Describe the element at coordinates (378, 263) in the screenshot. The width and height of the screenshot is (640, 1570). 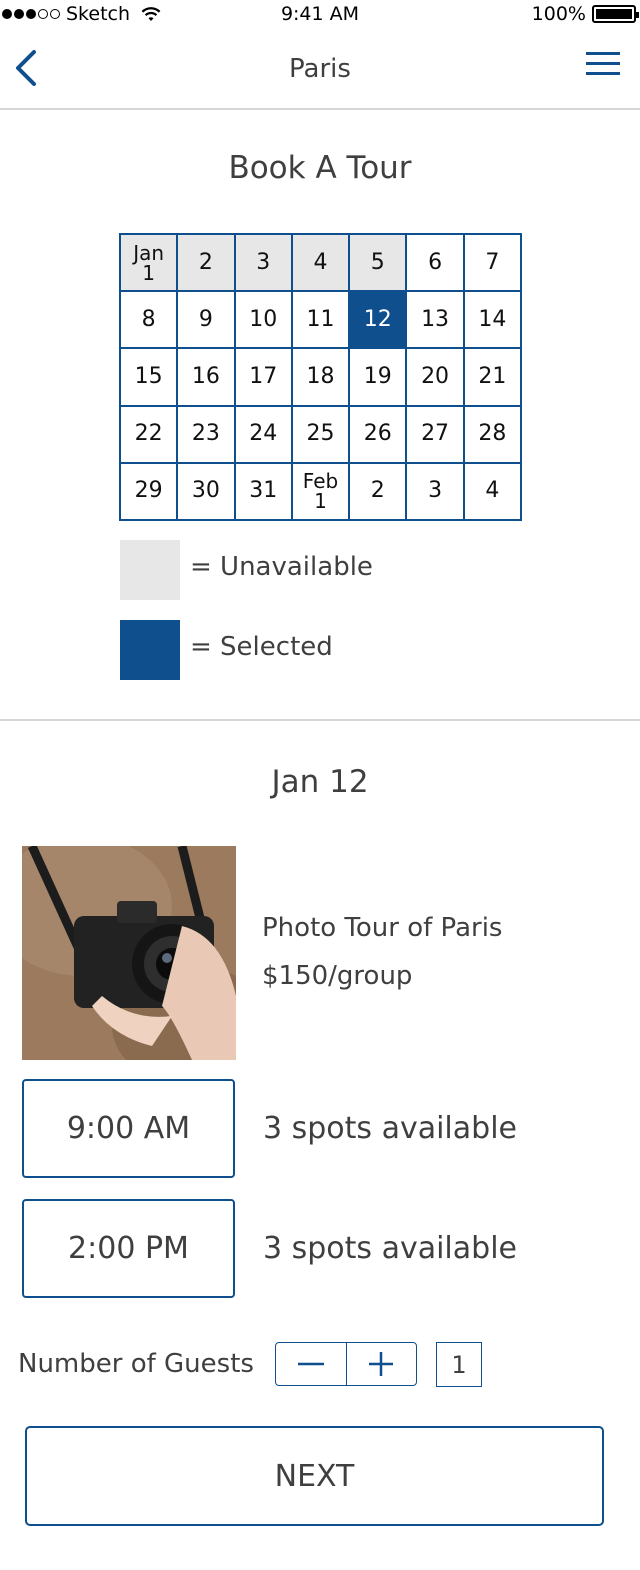
I see `calendar-day-unavailable: 5` at that location.